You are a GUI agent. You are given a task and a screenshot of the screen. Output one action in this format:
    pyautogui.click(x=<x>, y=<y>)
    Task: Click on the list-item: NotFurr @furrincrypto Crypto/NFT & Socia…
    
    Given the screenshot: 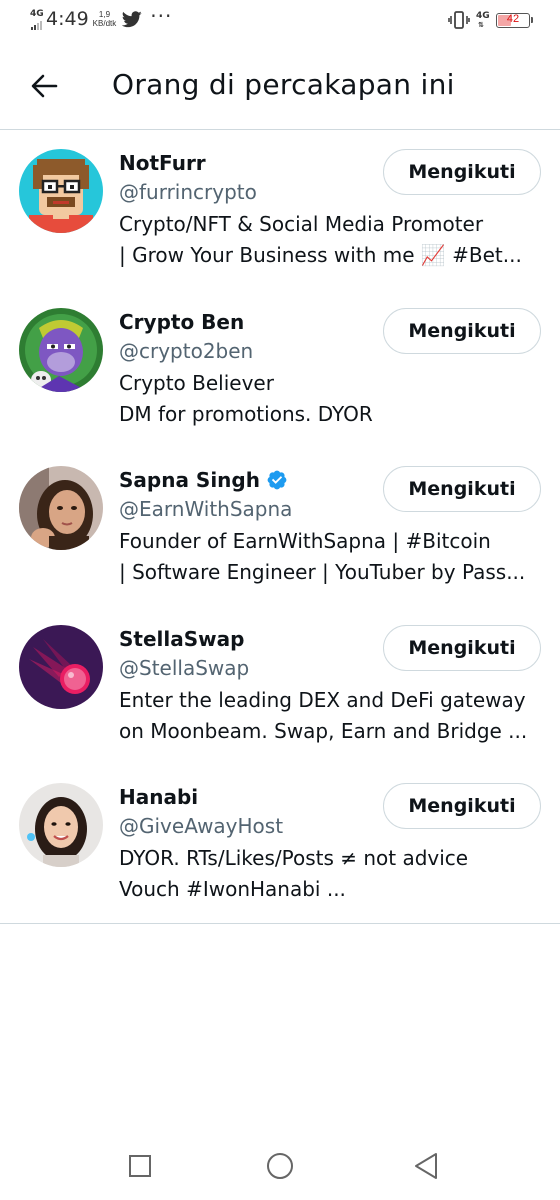 What is the action you would take?
    pyautogui.click(x=280, y=209)
    